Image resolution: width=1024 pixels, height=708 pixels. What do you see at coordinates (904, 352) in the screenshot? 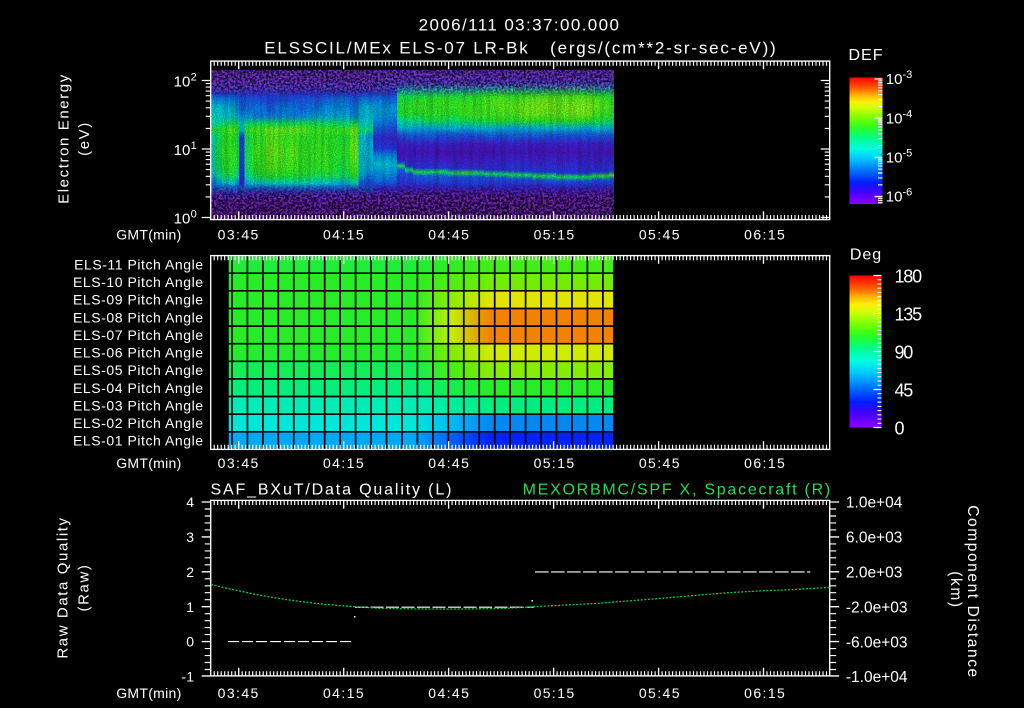
I see `svg-text: 90` at bounding box center [904, 352].